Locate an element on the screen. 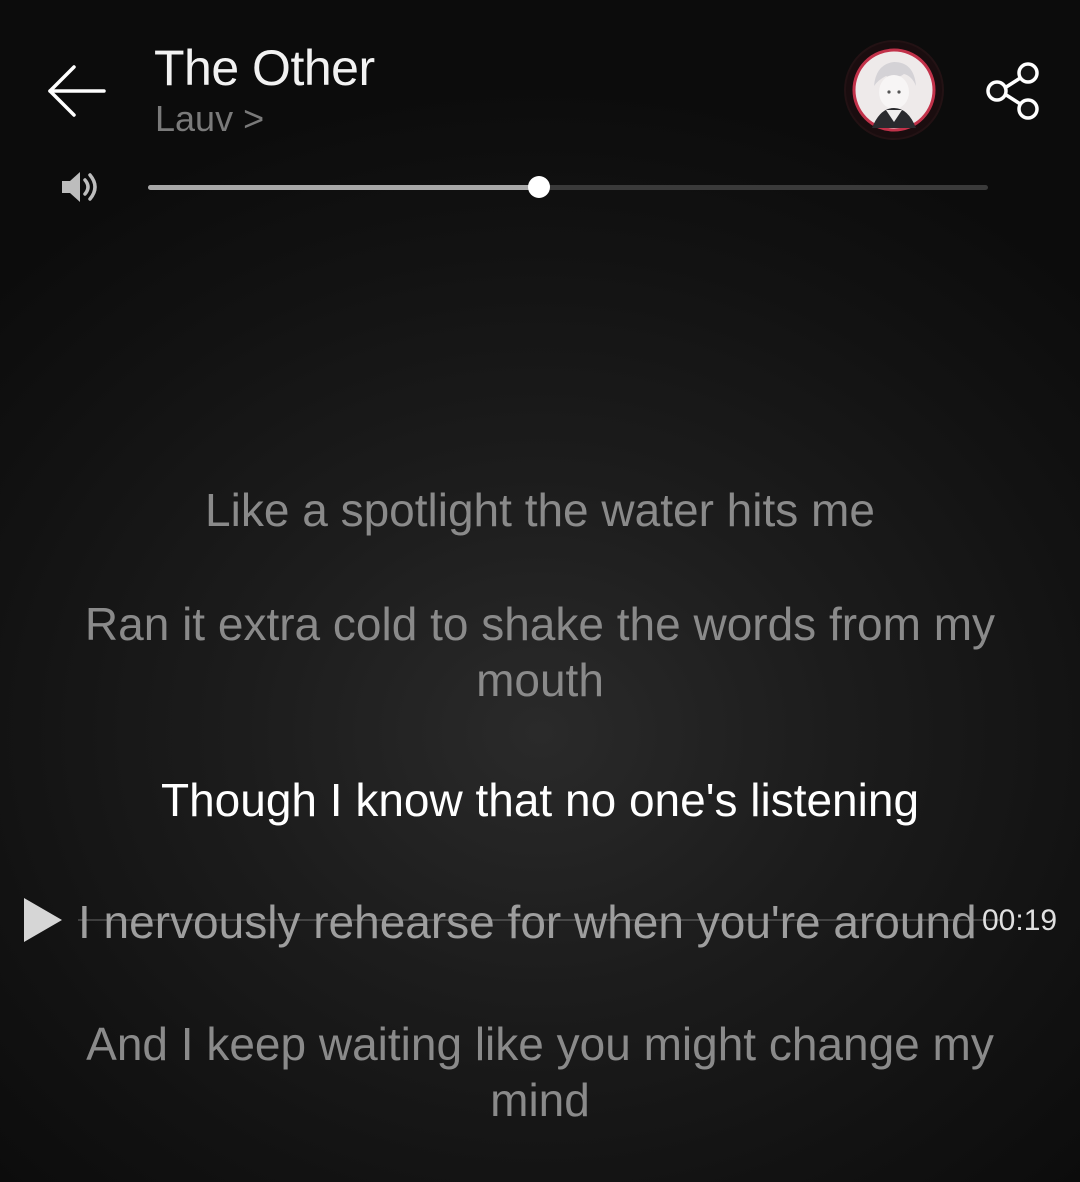  volume-slider-fill is located at coordinates (344, 187).